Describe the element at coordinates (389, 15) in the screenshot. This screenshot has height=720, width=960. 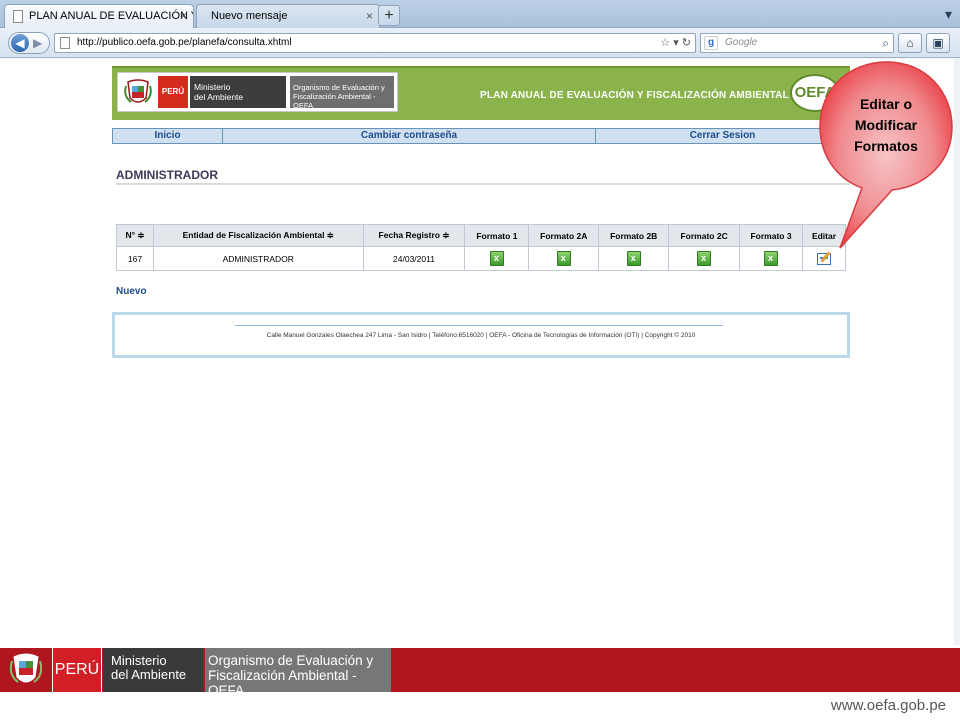
I see `new-tab-button: +` at that location.